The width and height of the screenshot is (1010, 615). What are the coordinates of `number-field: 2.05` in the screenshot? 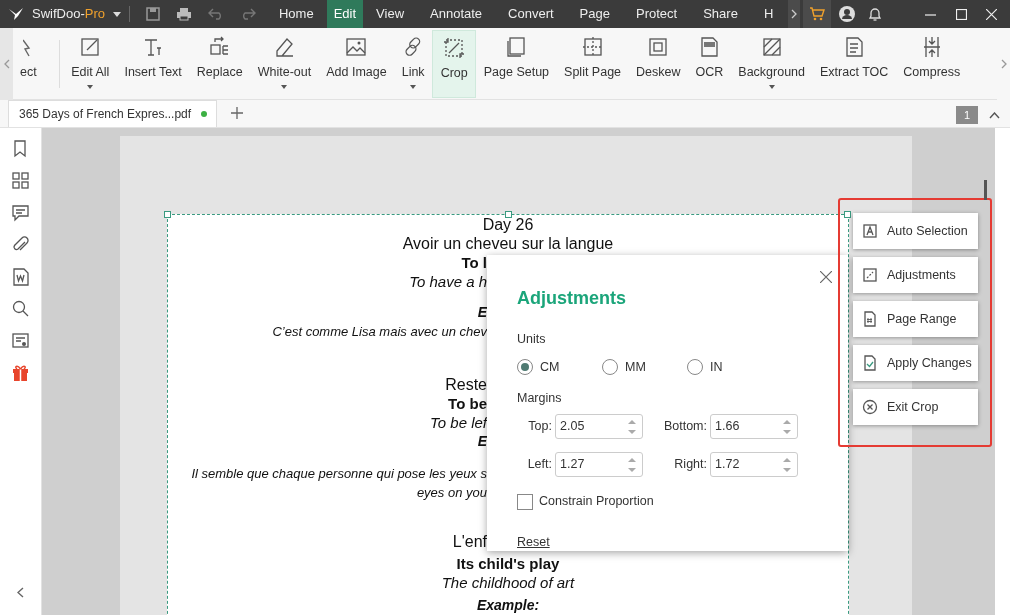 It's located at (599, 427).